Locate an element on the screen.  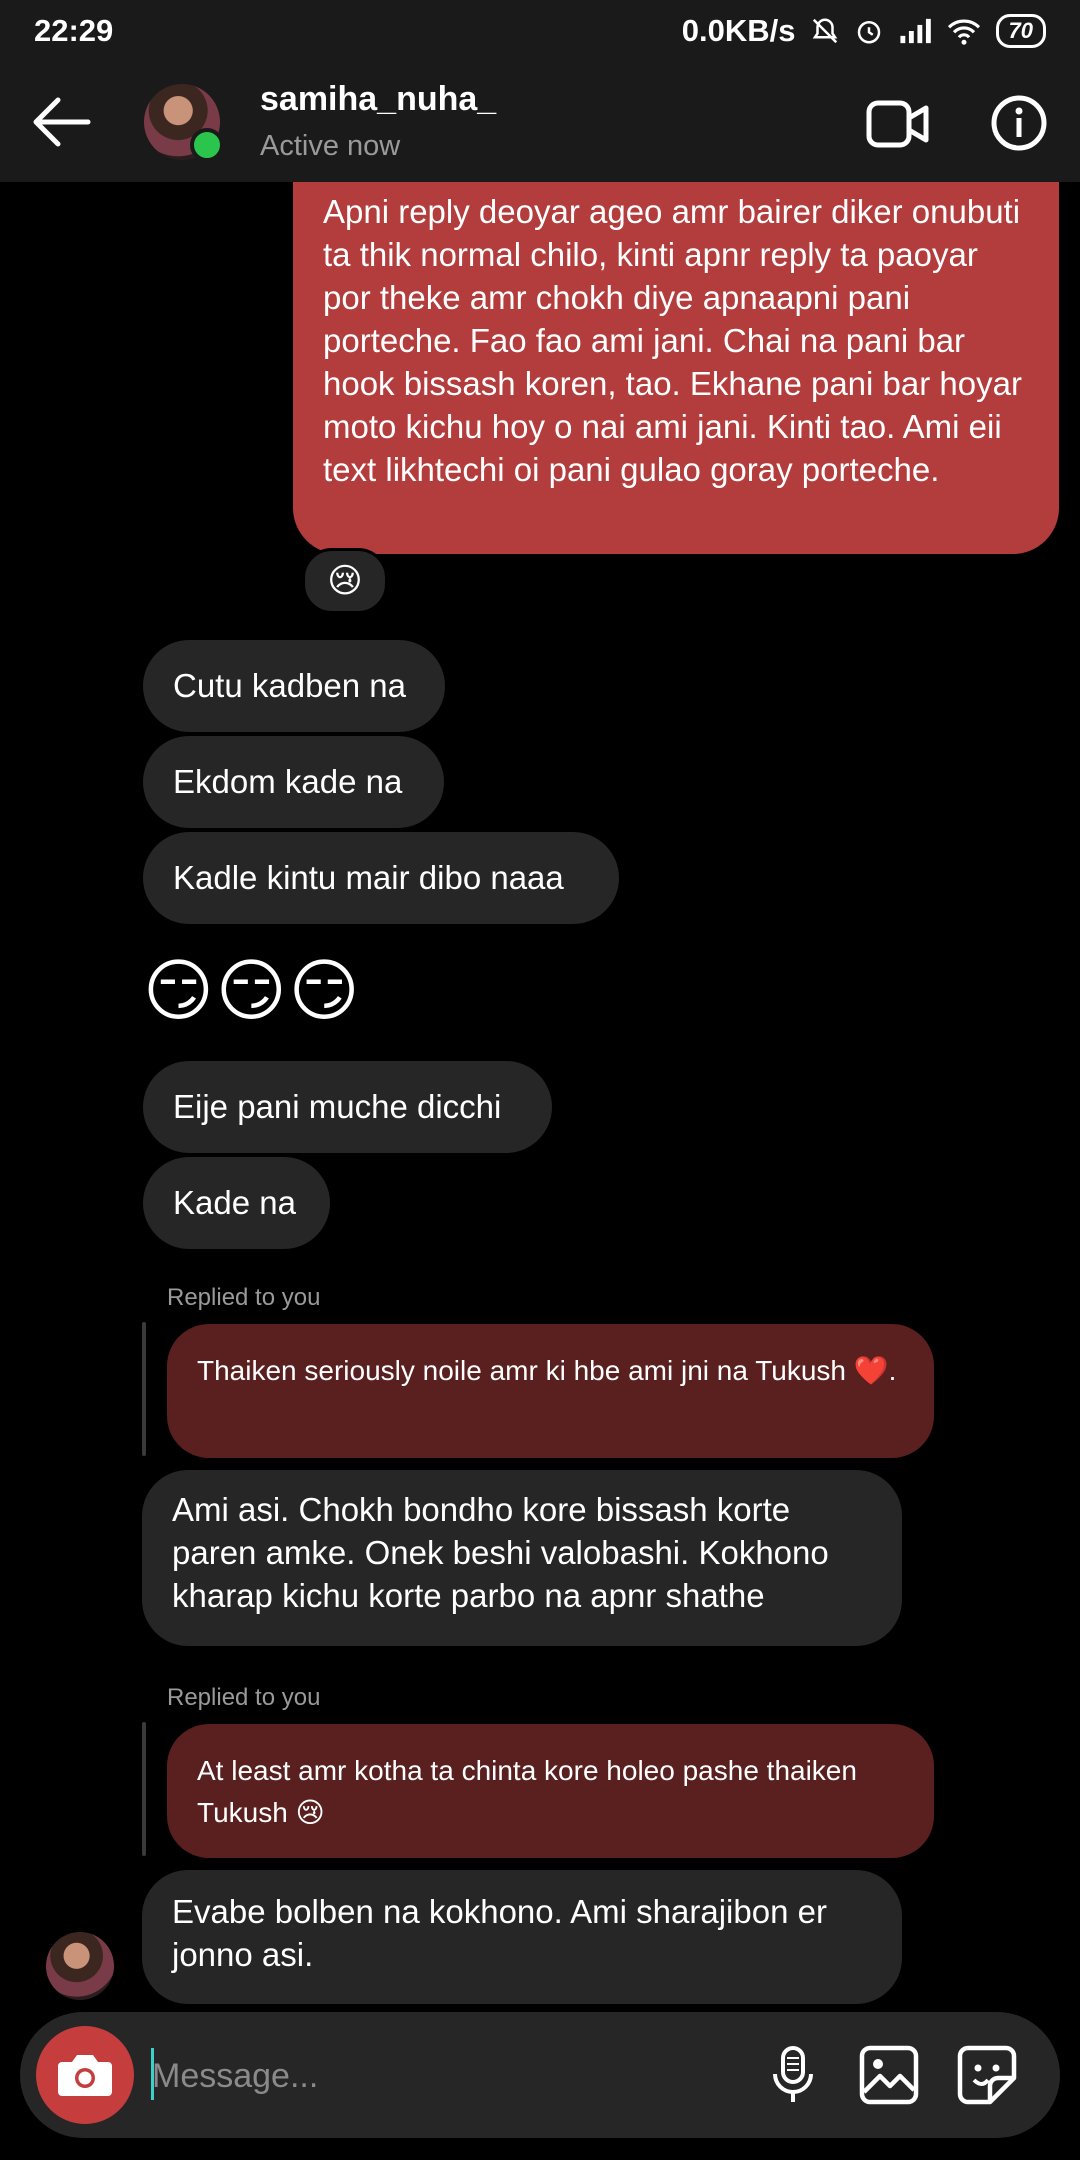
wifi-icon is located at coordinates (963, 32).